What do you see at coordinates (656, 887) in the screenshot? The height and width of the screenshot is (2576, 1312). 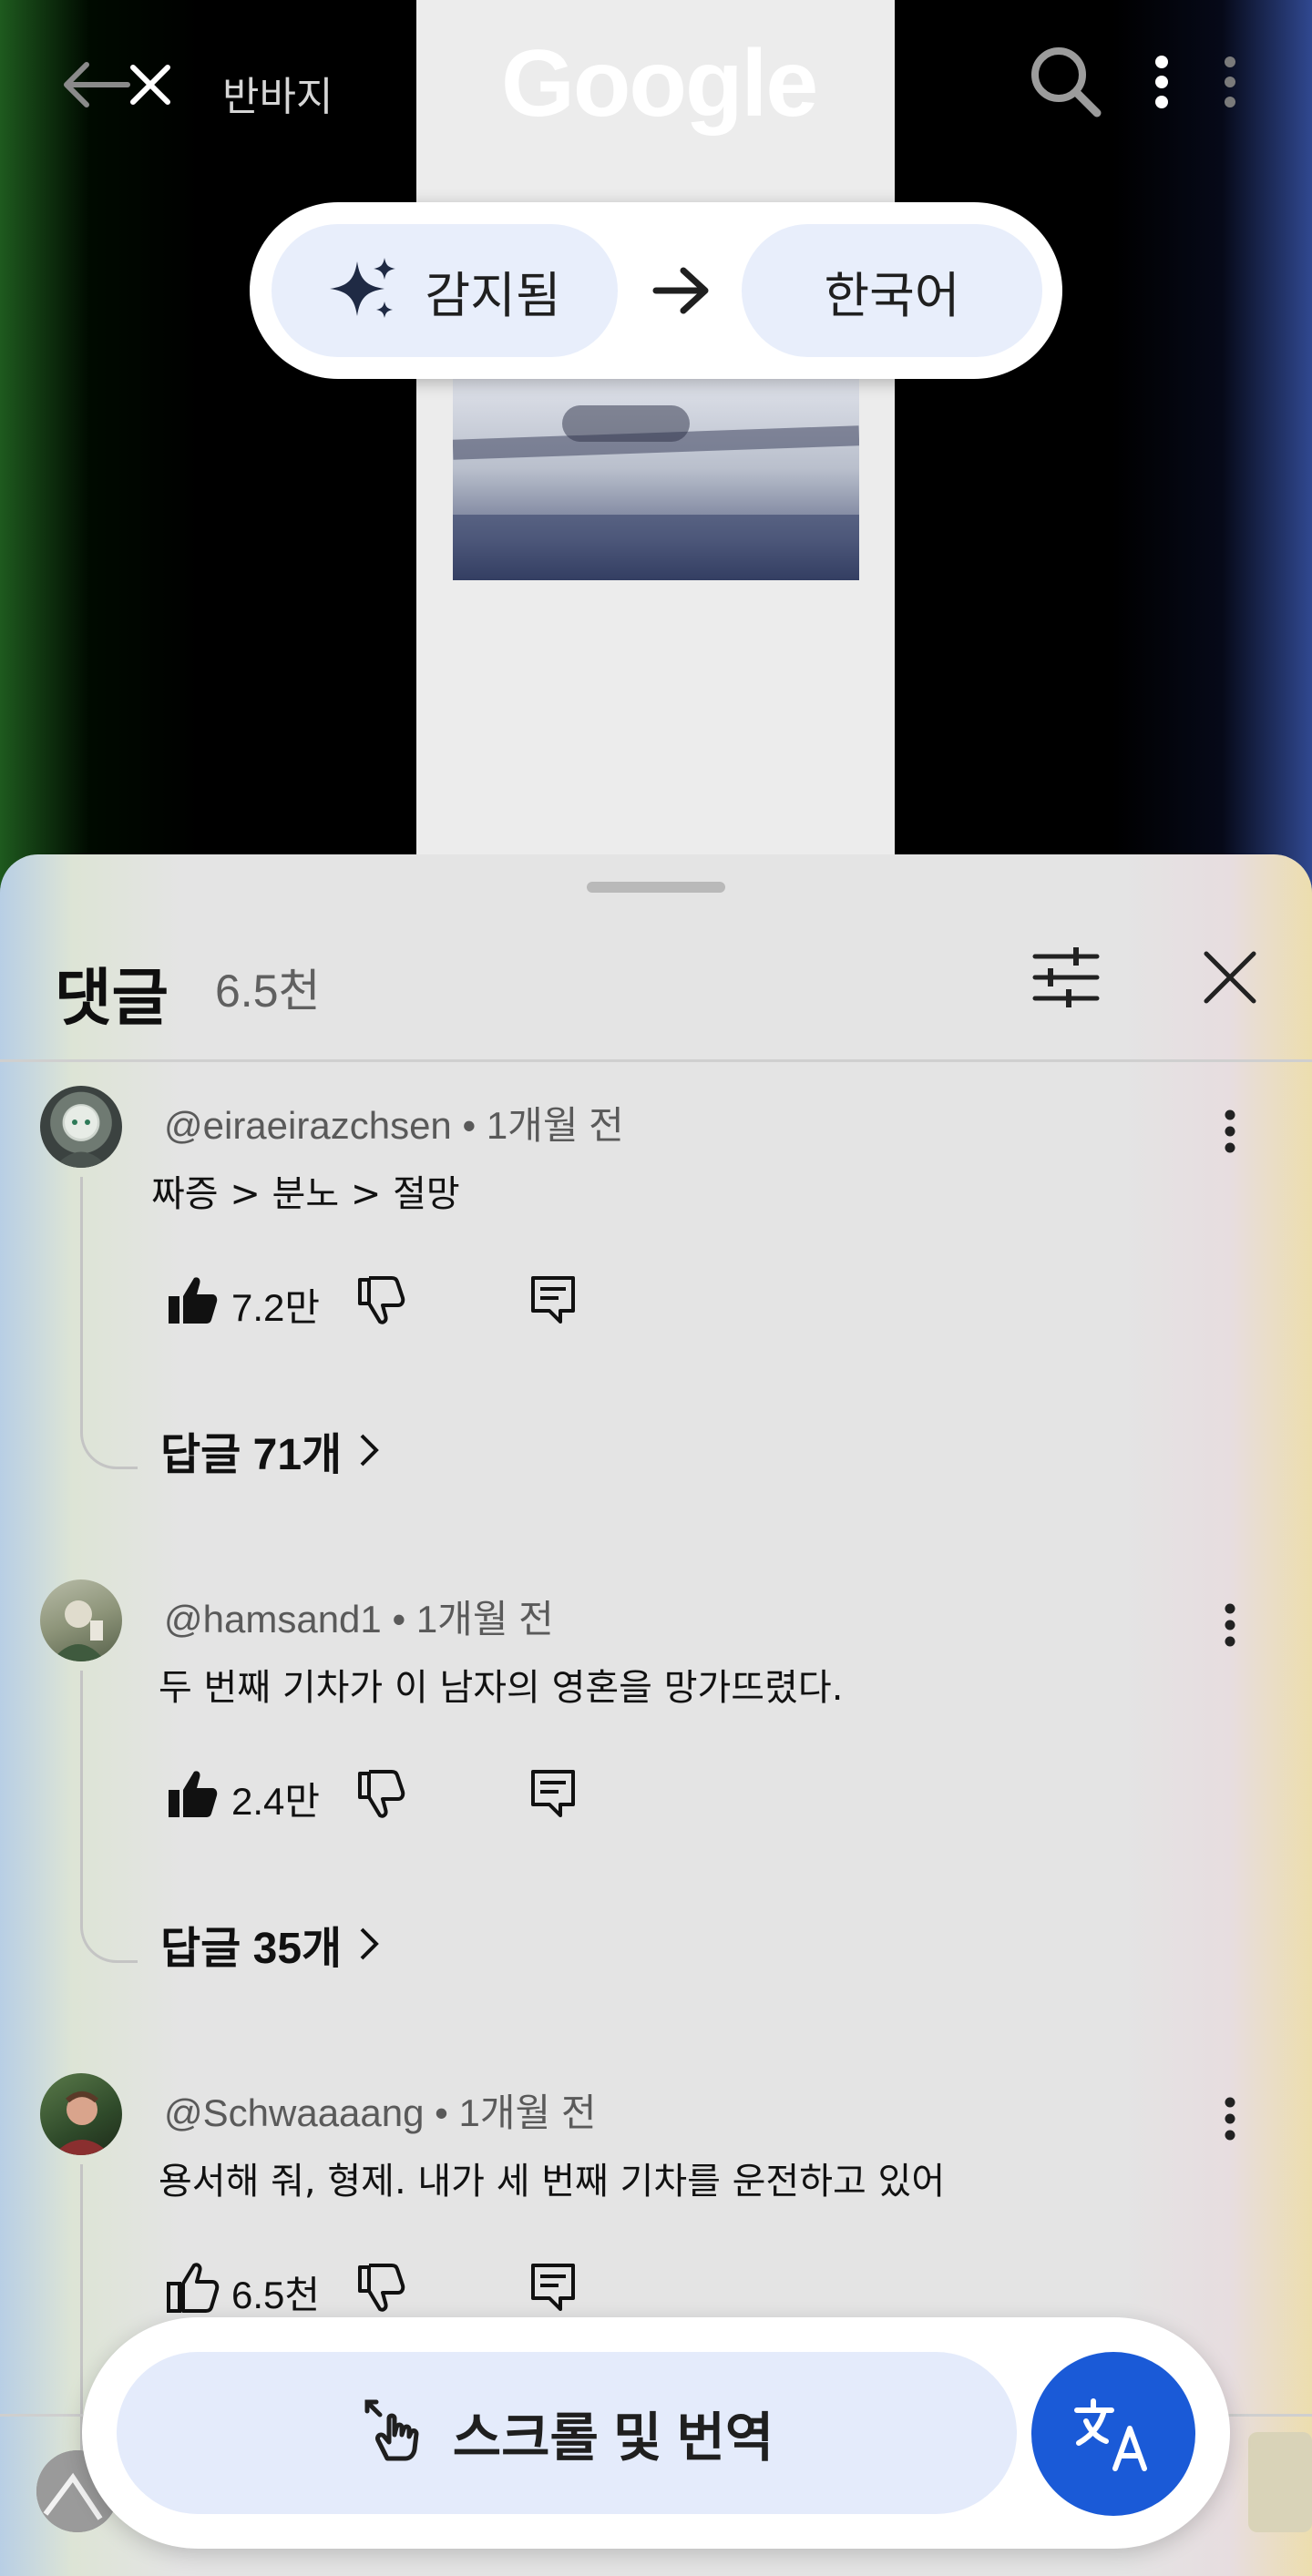 I see `drag-handle` at bounding box center [656, 887].